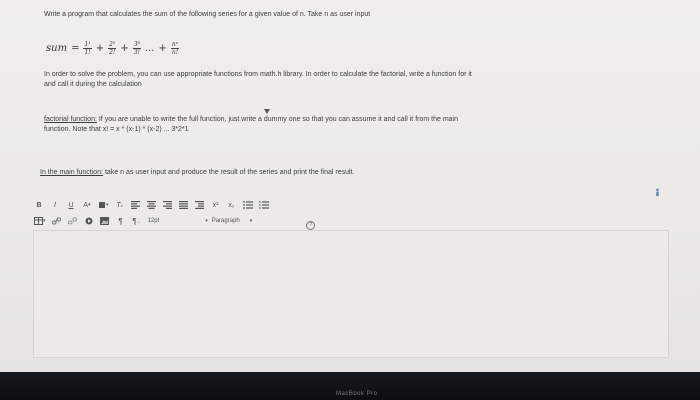 The image size is (700, 400). I want to click on formula-lhs: sum, so click(57, 48).